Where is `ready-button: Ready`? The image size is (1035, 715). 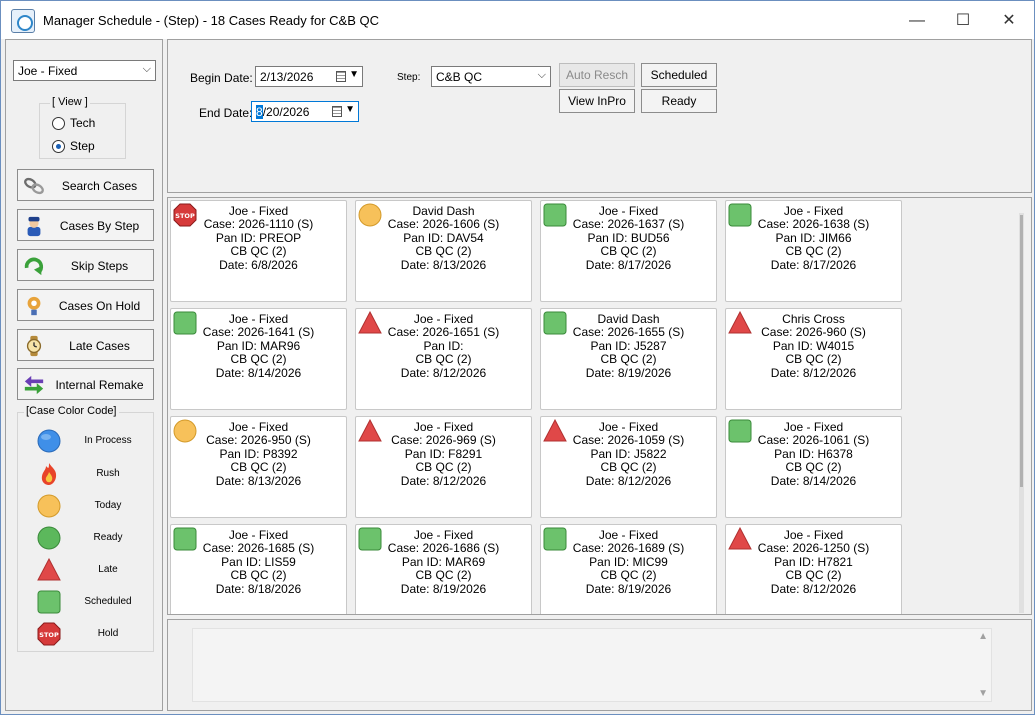 ready-button: Ready is located at coordinates (679, 101).